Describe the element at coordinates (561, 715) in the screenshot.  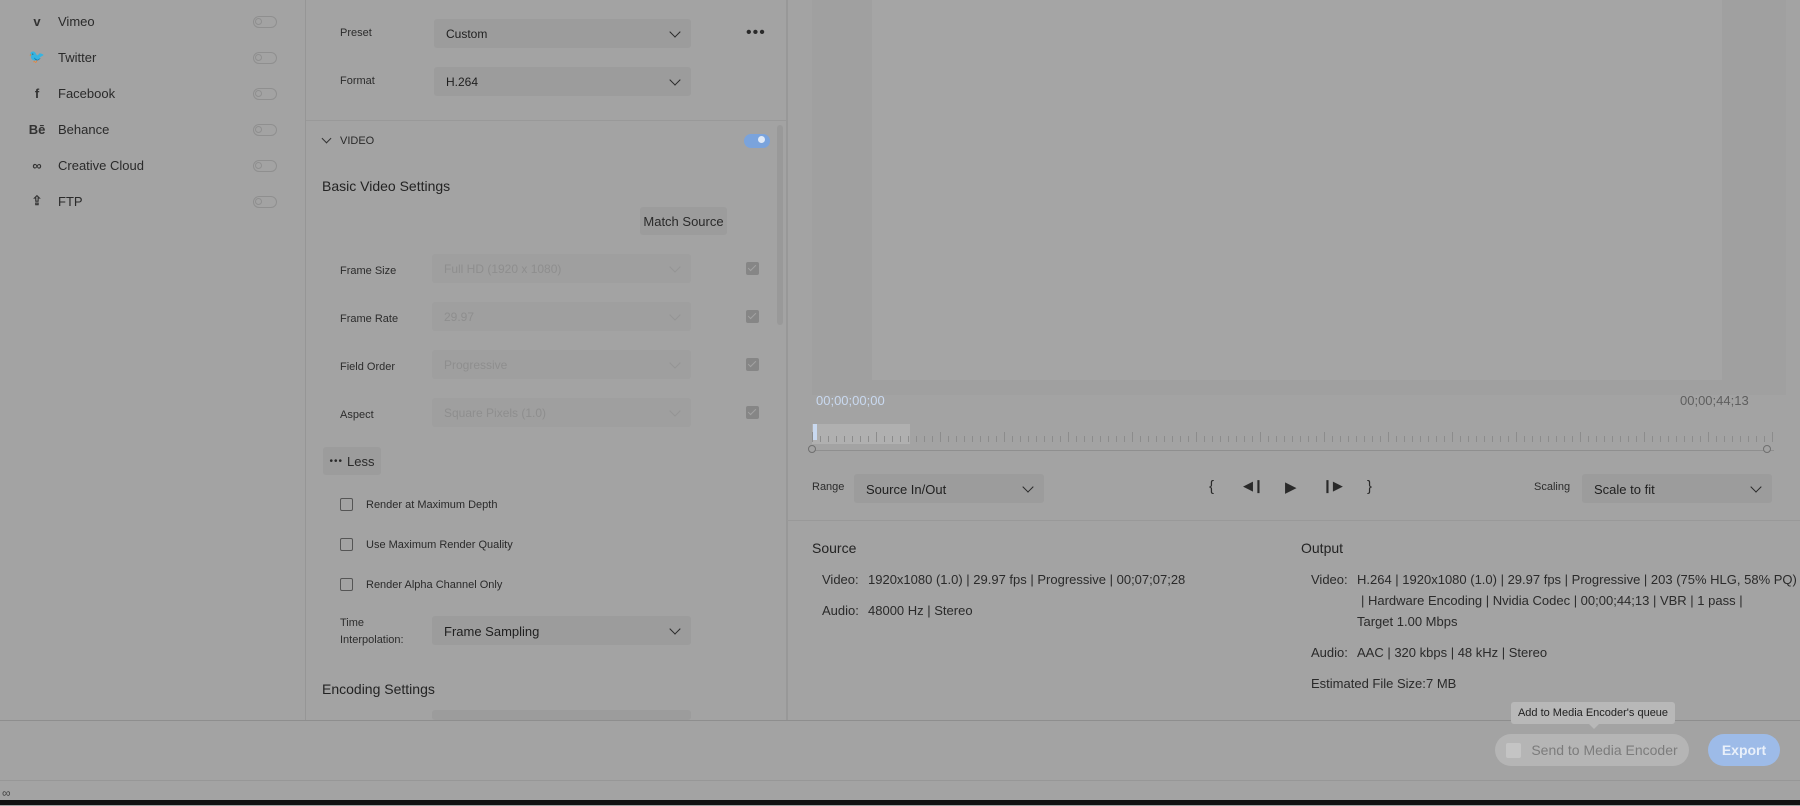
I see `encoding-select` at that location.